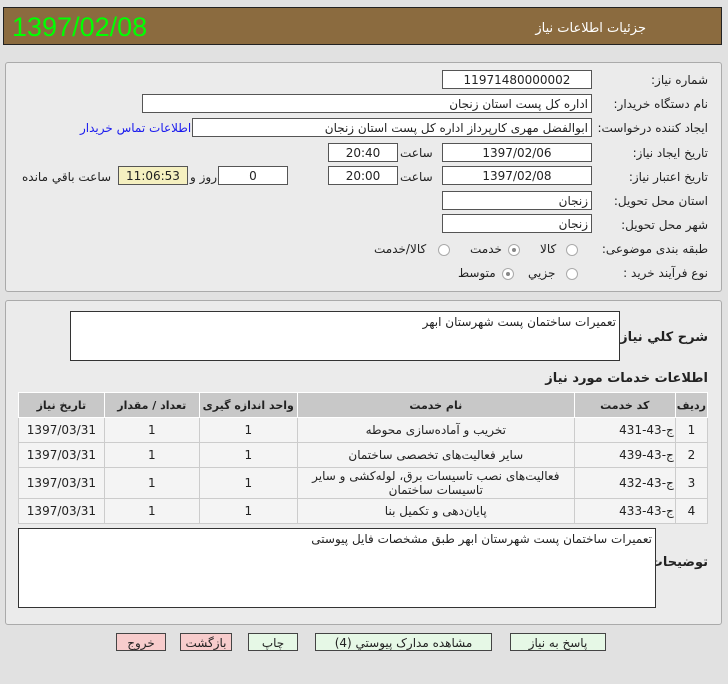 The image size is (728, 684). I want to click on col-unit: واحد اندازه گیری, so click(248, 405).